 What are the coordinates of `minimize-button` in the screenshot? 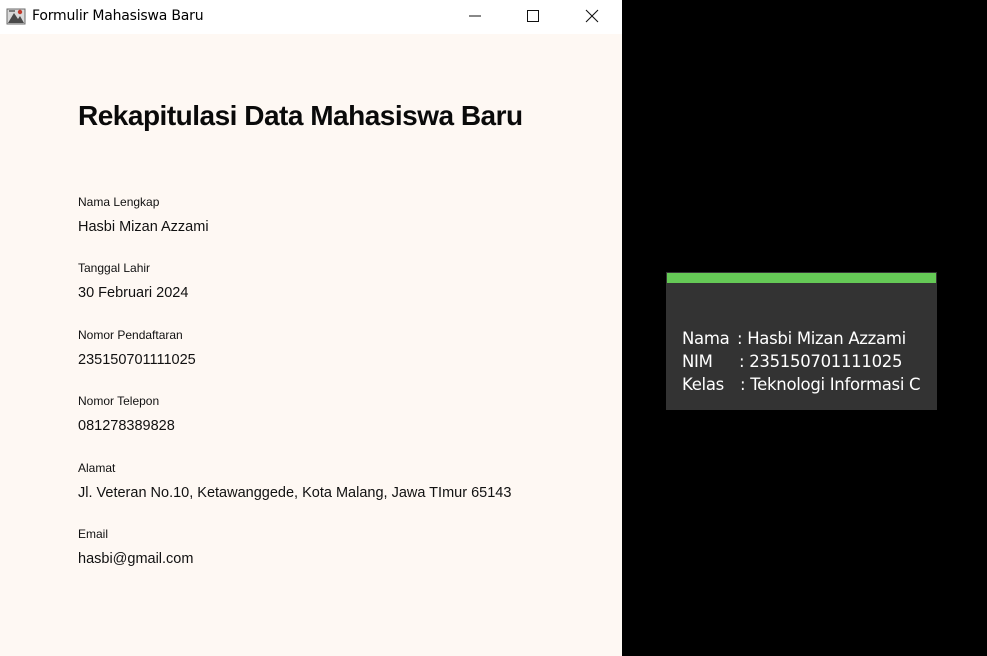 It's located at (475, 16).